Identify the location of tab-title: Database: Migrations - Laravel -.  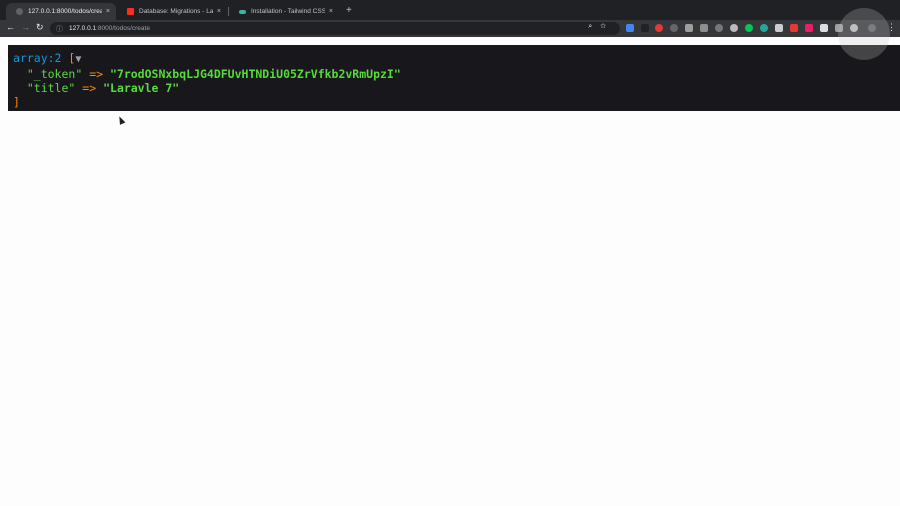
(176, 11).